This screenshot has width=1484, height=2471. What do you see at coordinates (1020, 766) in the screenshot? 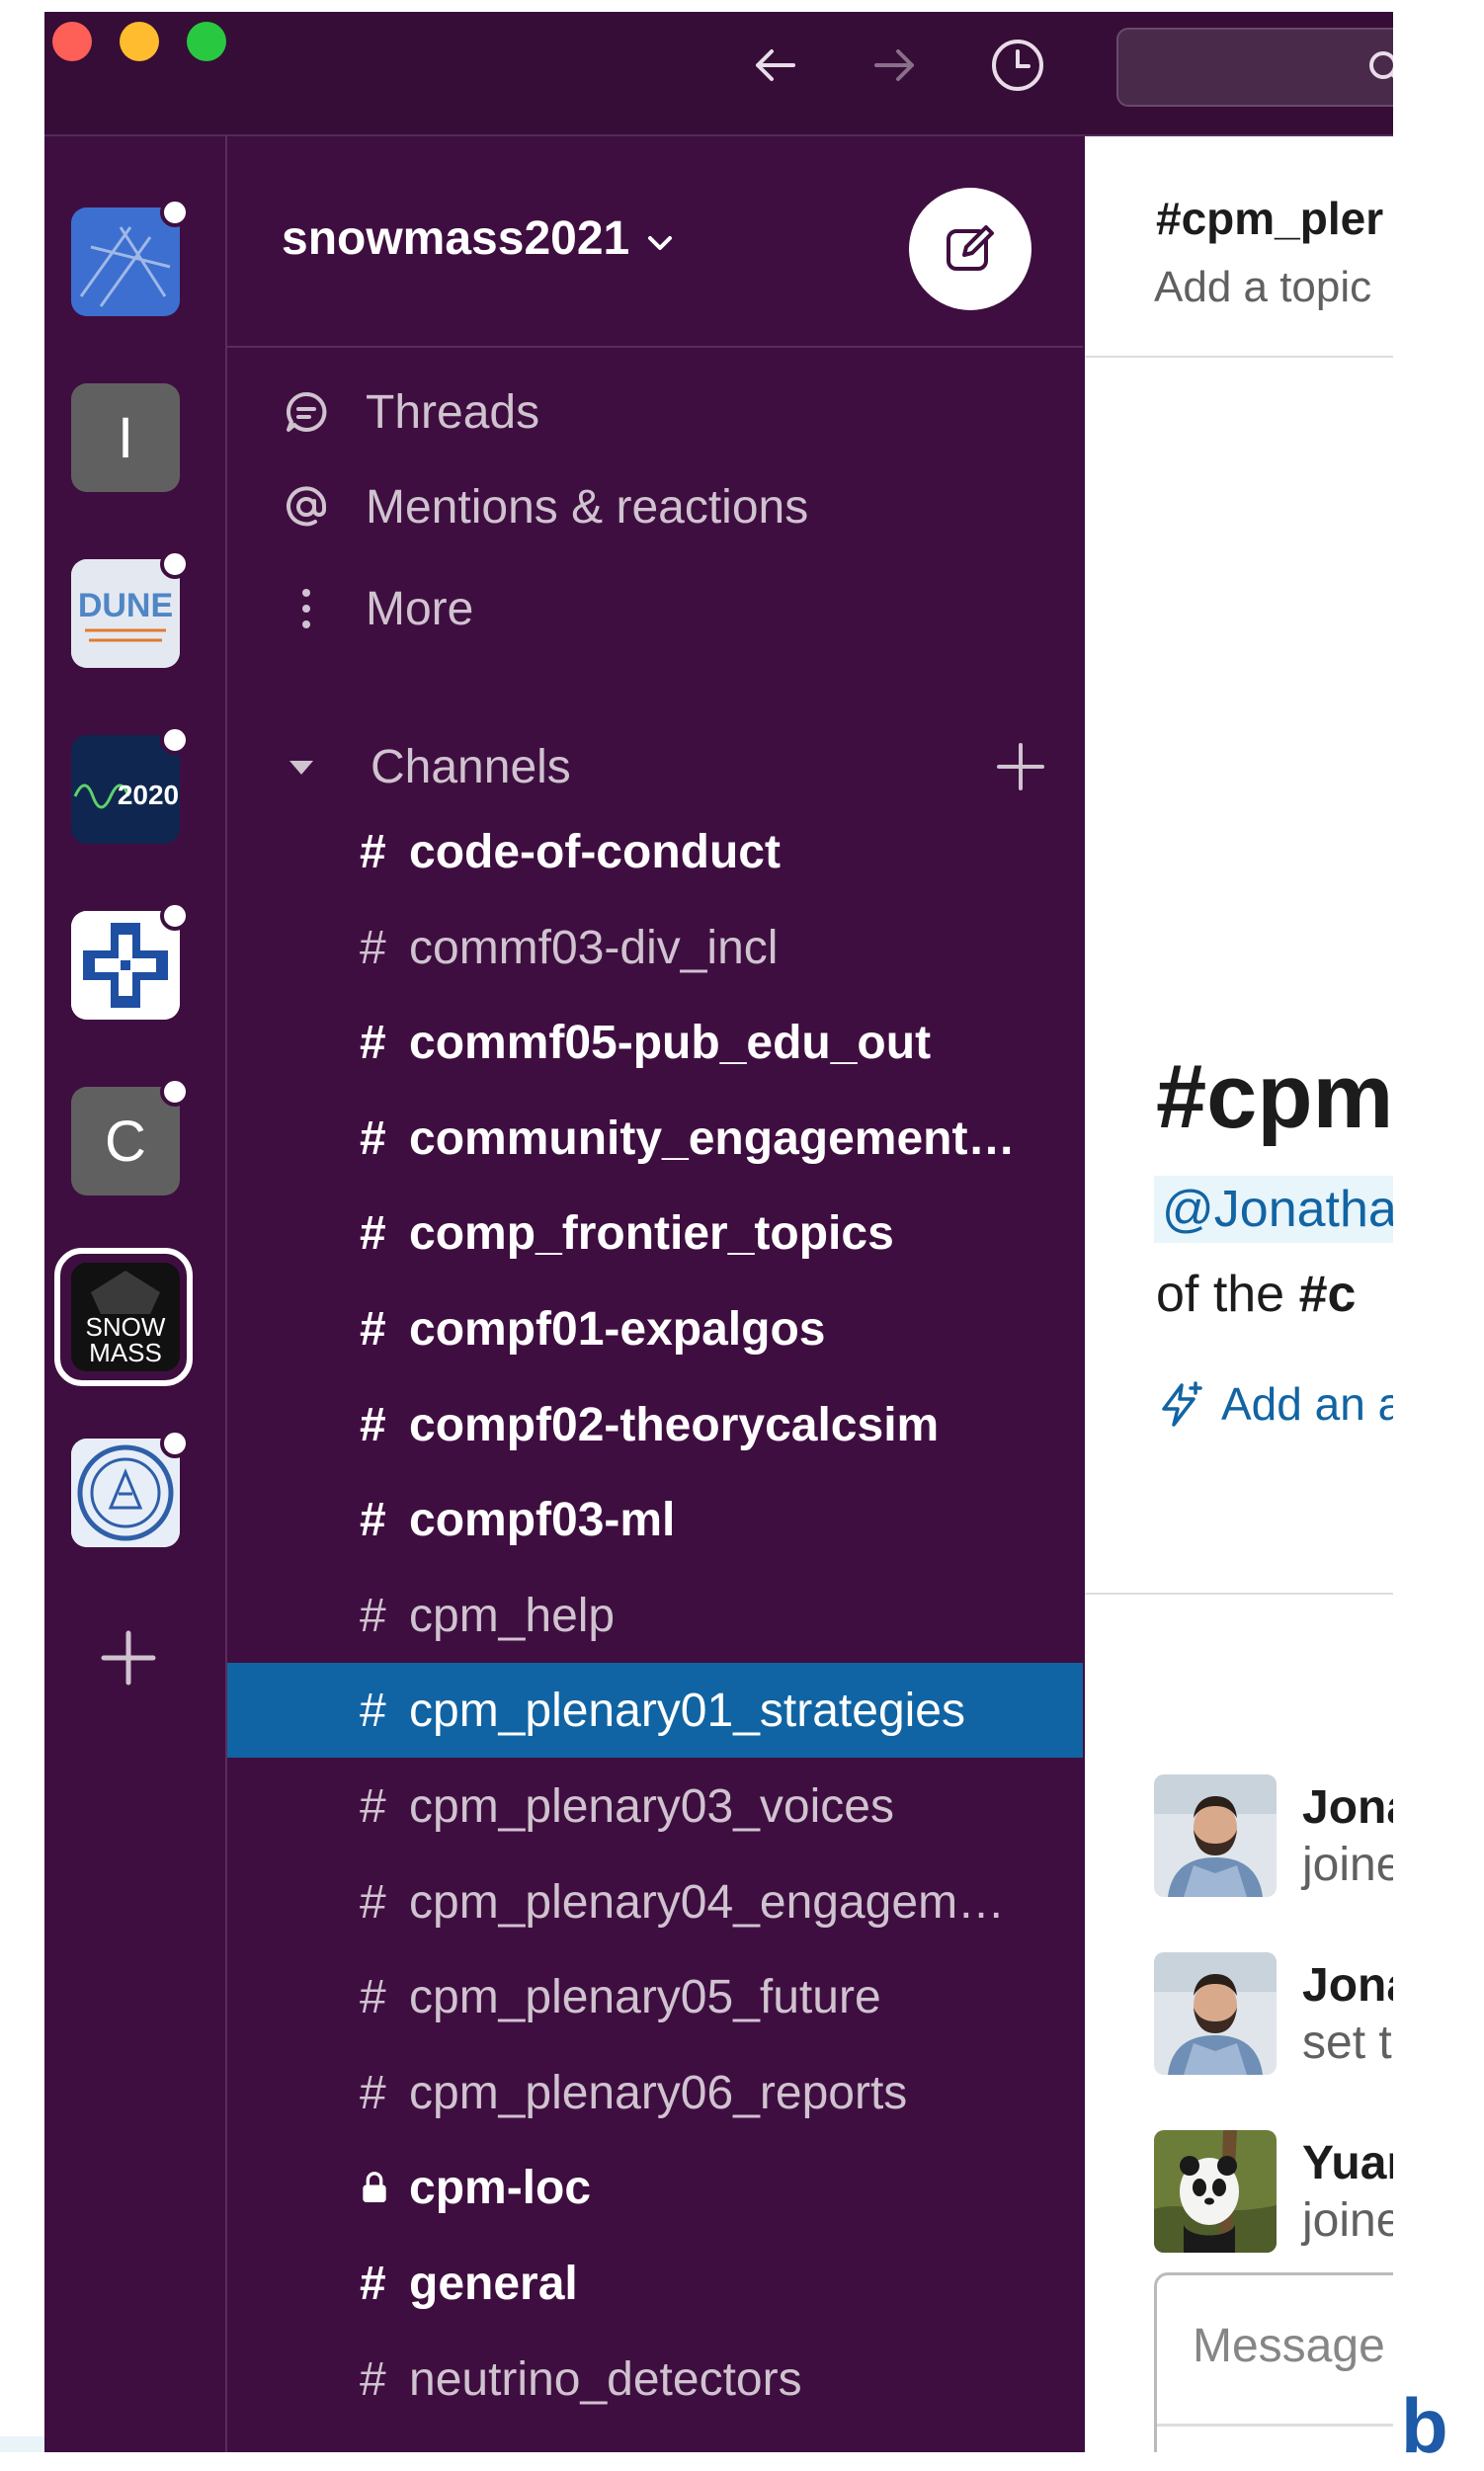
I see `add-channel-icon` at bounding box center [1020, 766].